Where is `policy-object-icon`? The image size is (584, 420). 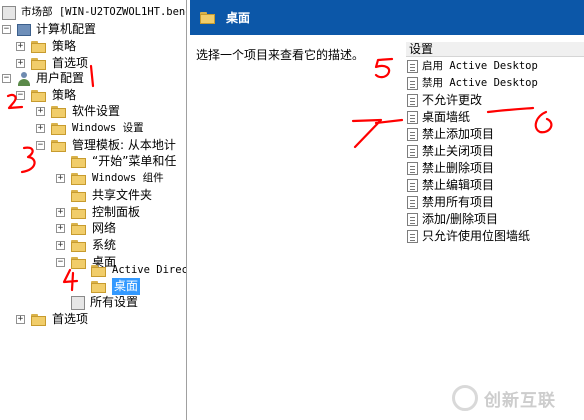 policy-object-icon is located at coordinates (9, 12).